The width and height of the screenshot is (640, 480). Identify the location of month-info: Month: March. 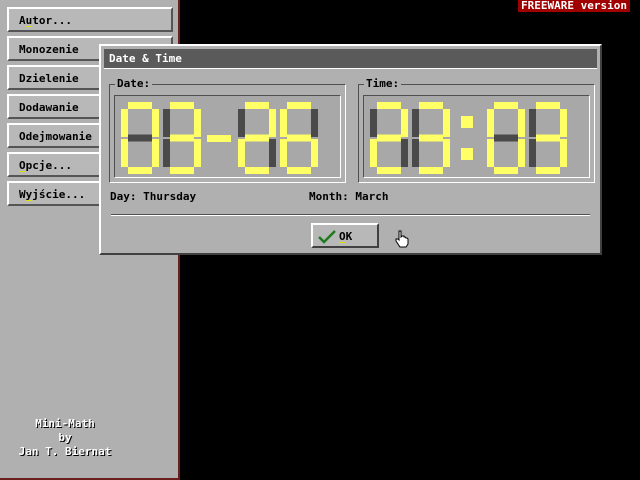
(349, 196).